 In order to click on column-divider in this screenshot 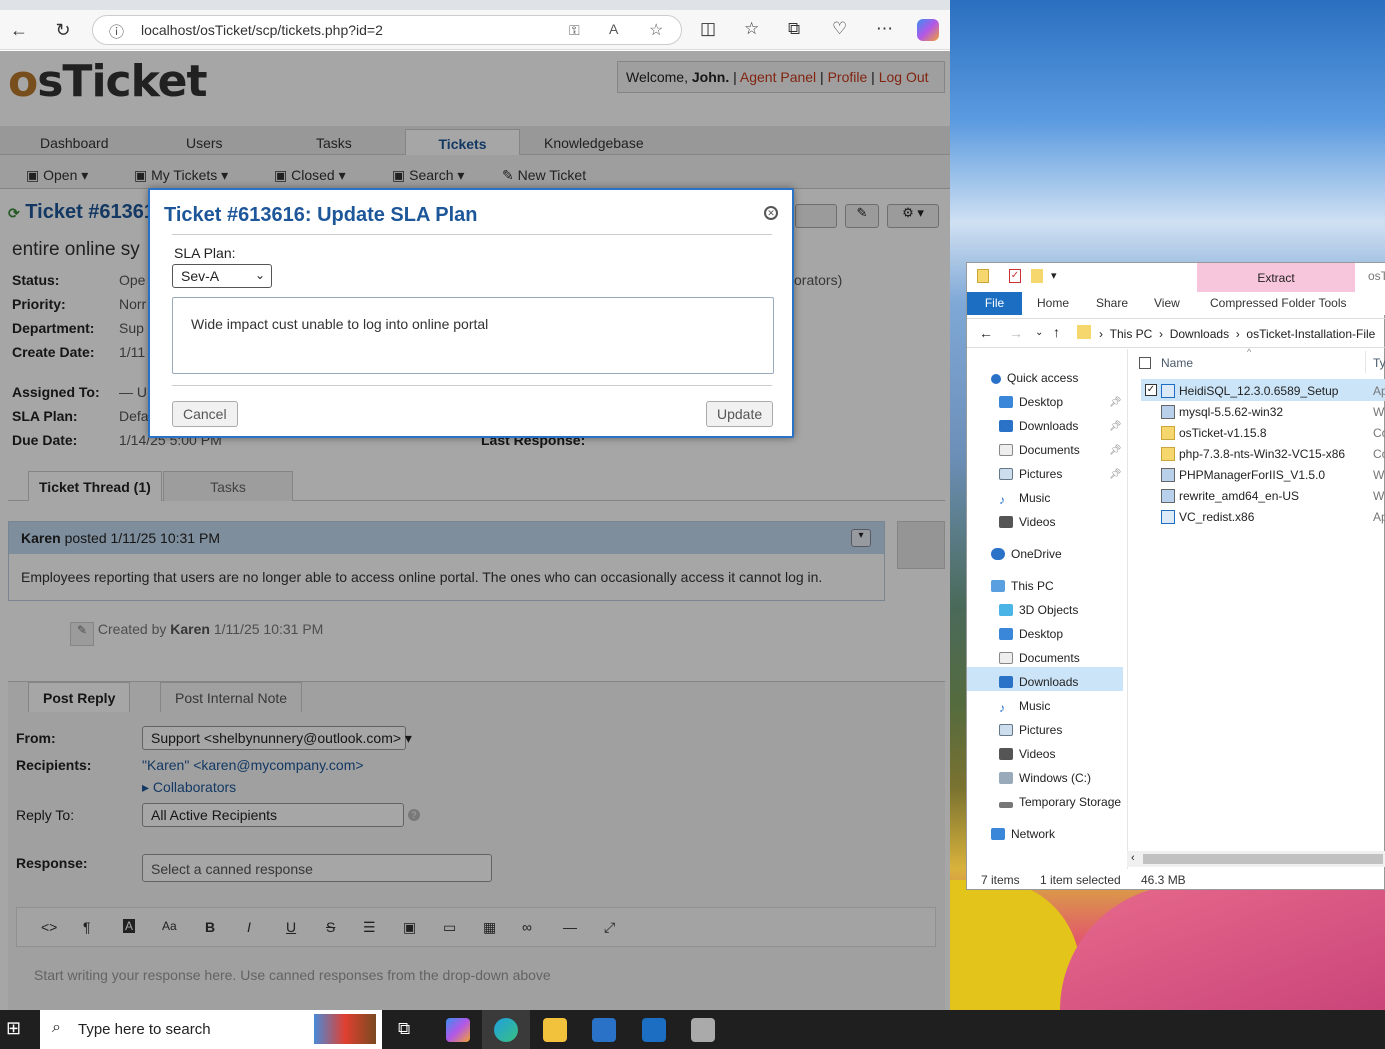, I will do `click(1365, 362)`.